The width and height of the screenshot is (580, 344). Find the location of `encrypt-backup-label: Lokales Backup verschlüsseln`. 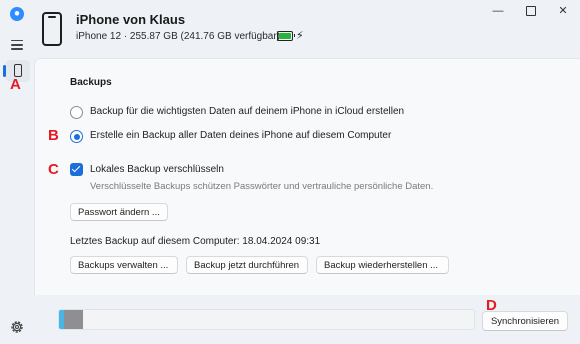

encrypt-backup-label: Lokales Backup verschlüsseln is located at coordinates (157, 169).